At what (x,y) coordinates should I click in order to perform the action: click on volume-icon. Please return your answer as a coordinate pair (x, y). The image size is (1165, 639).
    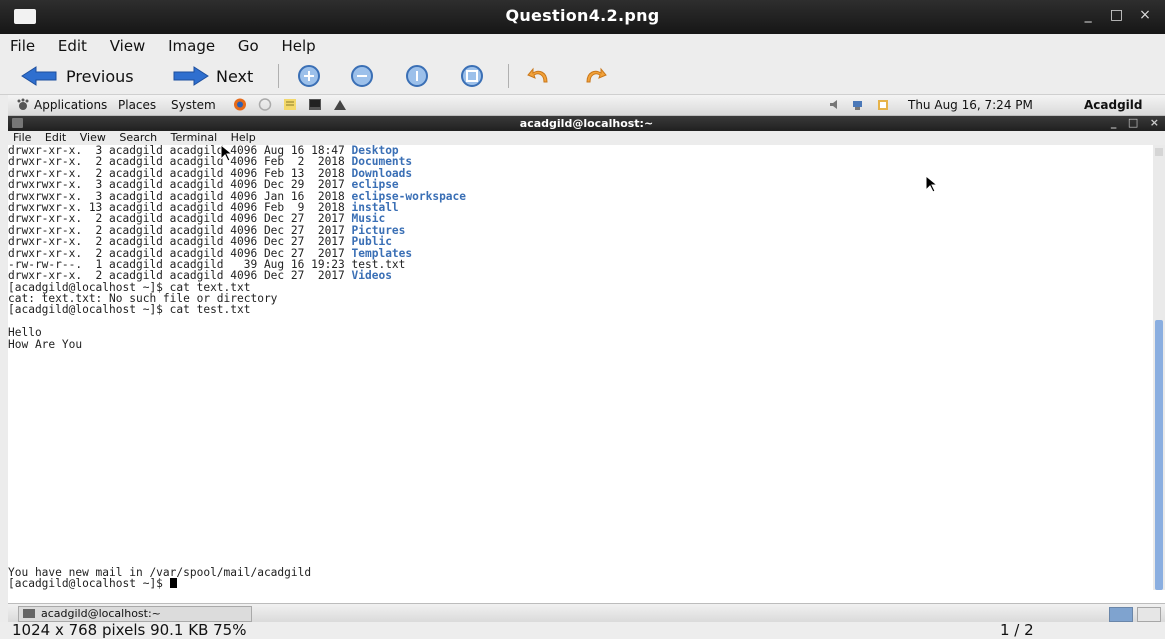
    Looking at the image, I should click on (835, 104).